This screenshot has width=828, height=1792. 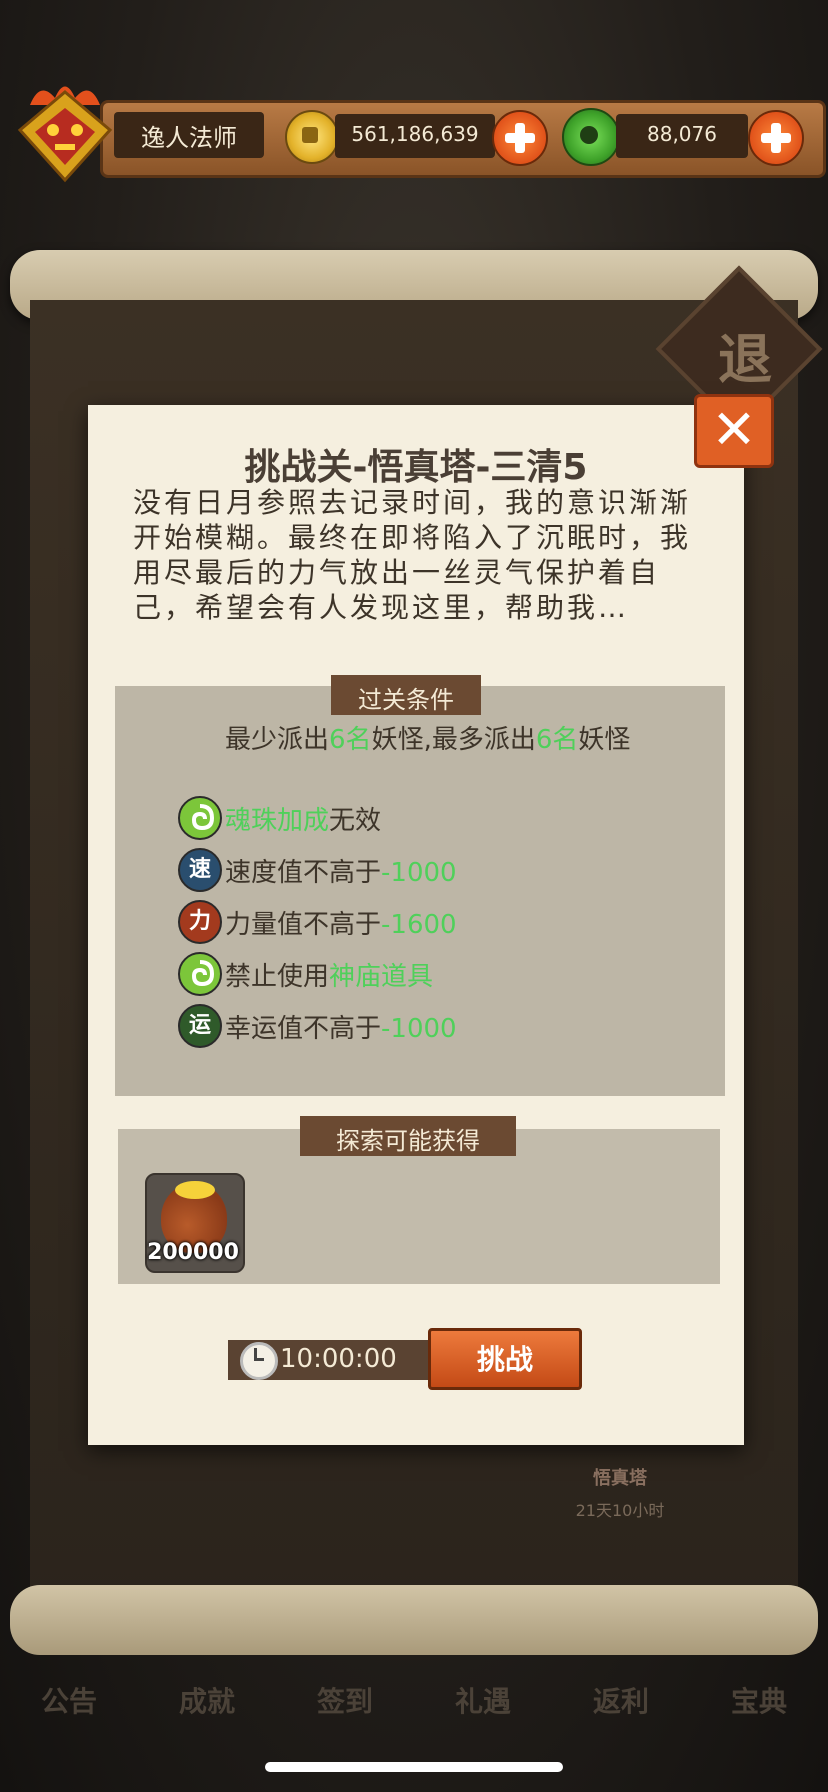 I want to click on condition-text: 速度值不高于-1000, so click(x=341, y=870).